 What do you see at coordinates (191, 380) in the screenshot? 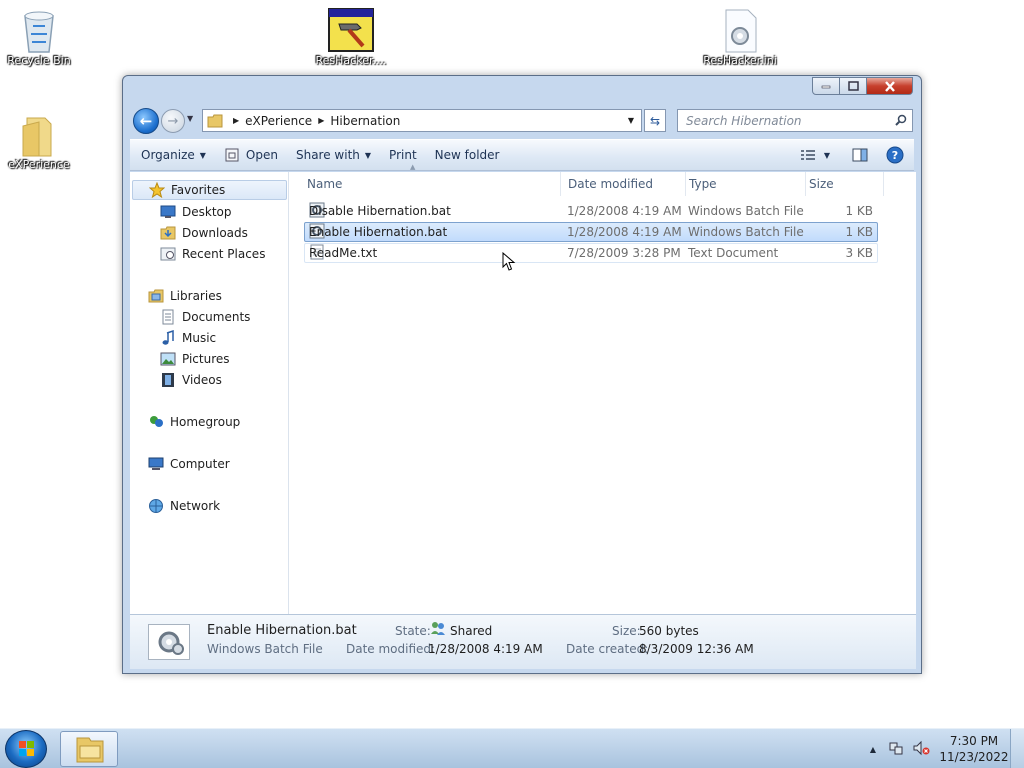
I see `nav-videos: Videos` at bounding box center [191, 380].